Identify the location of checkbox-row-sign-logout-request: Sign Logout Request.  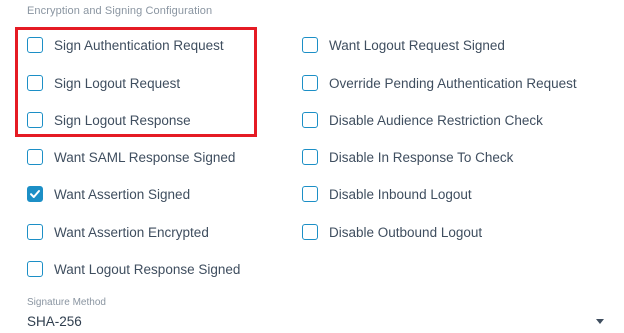
(103, 83).